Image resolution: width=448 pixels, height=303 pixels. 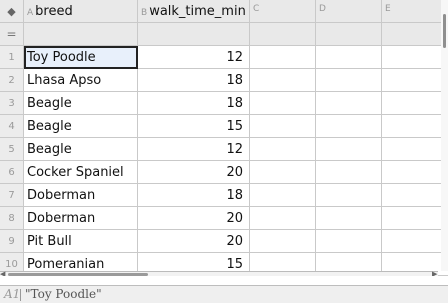 What do you see at coordinates (63, 294) in the screenshot?
I see `entry-value: "Toy Poodle"` at bounding box center [63, 294].